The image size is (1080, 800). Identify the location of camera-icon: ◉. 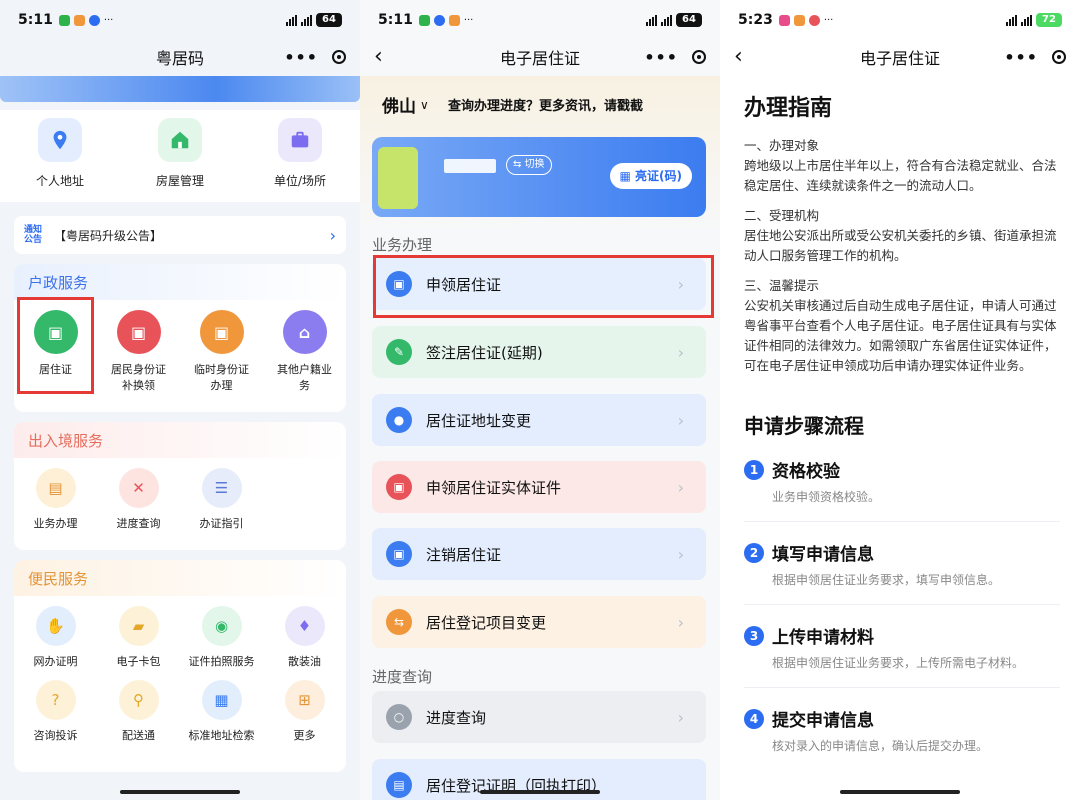
(221, 626).